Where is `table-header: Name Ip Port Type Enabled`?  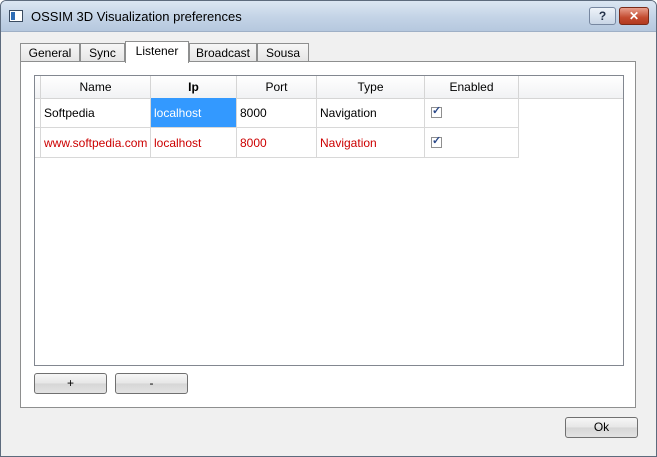
table-header: Name Ip Port Type Enabled is located at coordinates (329, 87).